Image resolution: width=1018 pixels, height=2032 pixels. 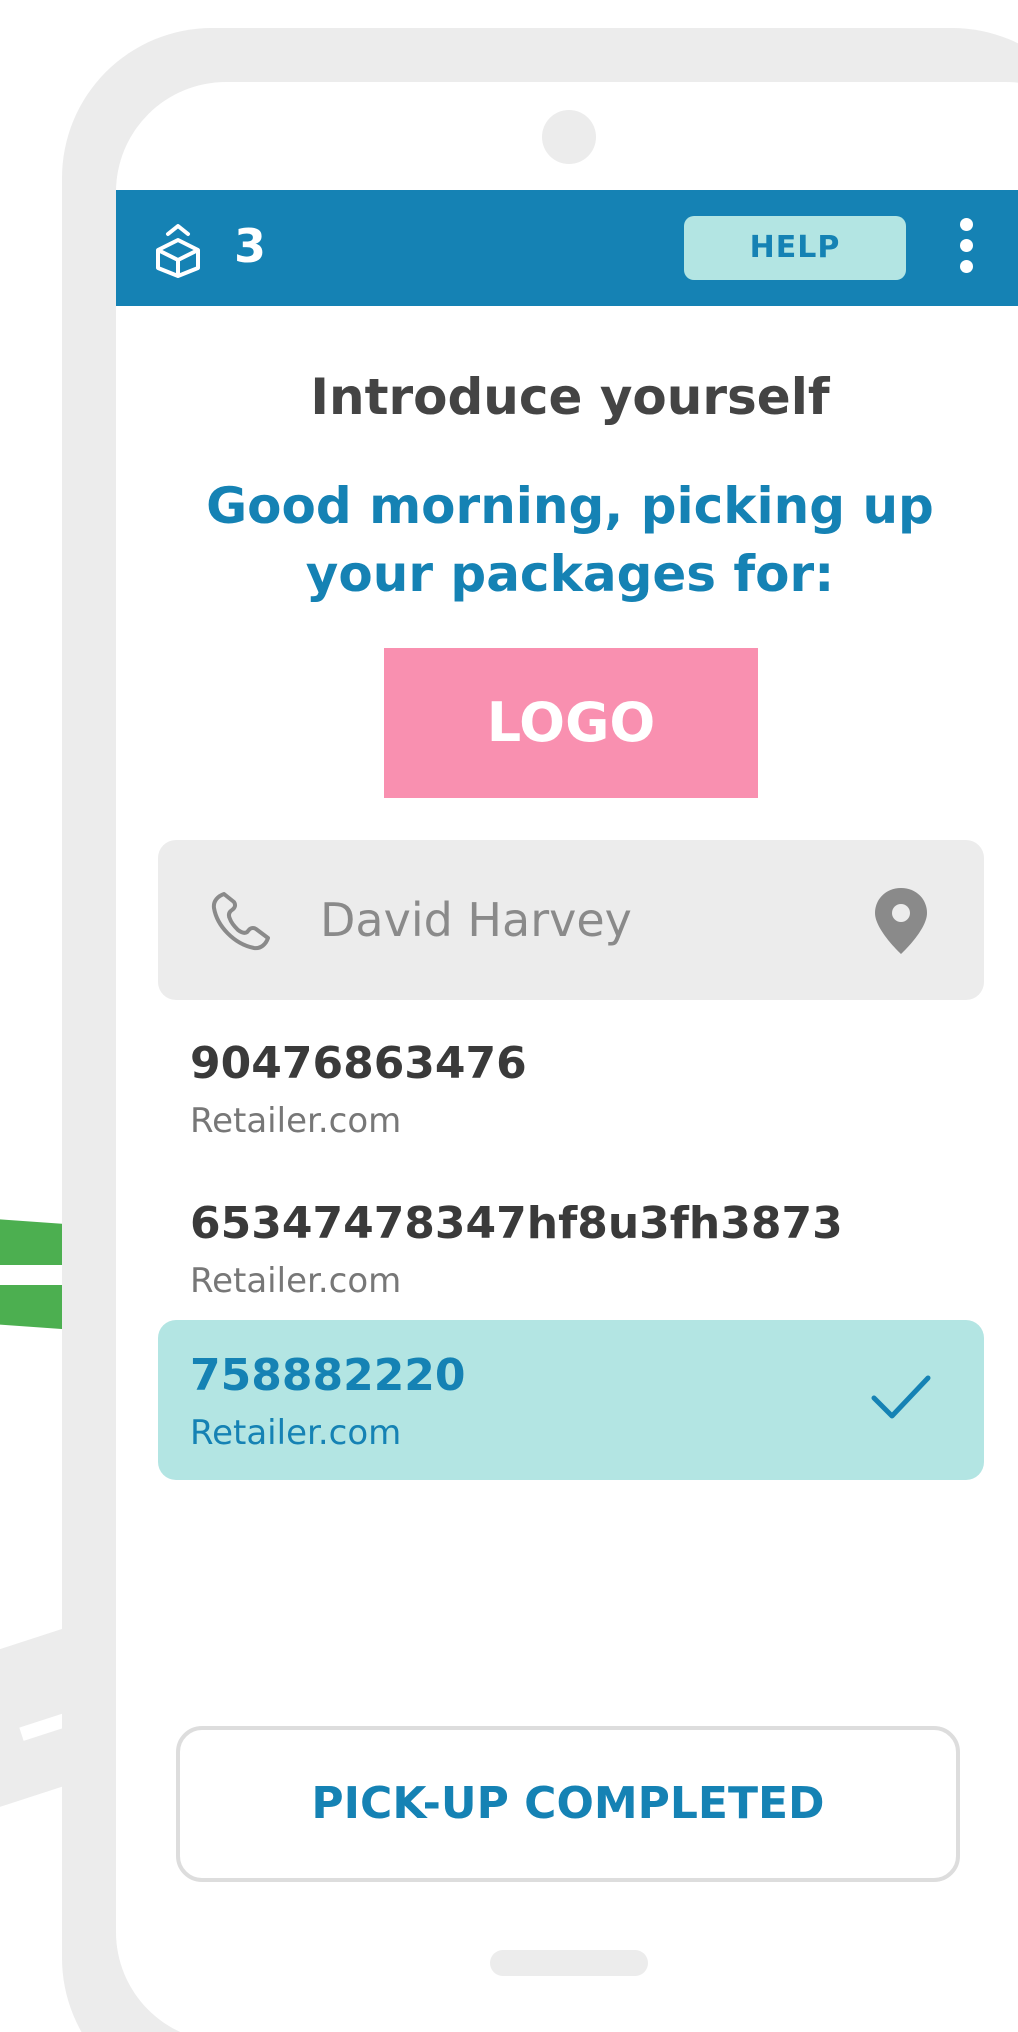 What do you see at coordinates (795, 248) in the screenshot?
I see `help-button: HELP` at bounding box center [795, 248].